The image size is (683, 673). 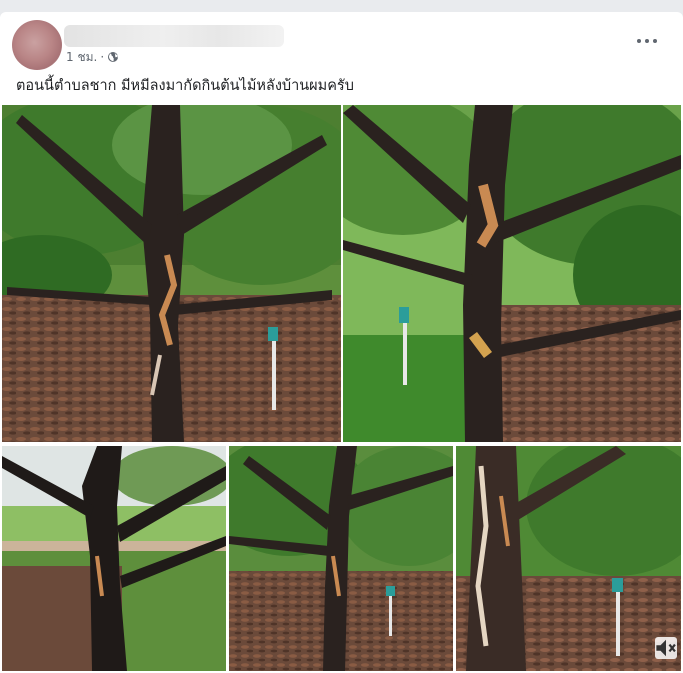 What do you see at coordinates (37, 45) in the screenshot?
I see `avatar` at bounding box center [37, 45].